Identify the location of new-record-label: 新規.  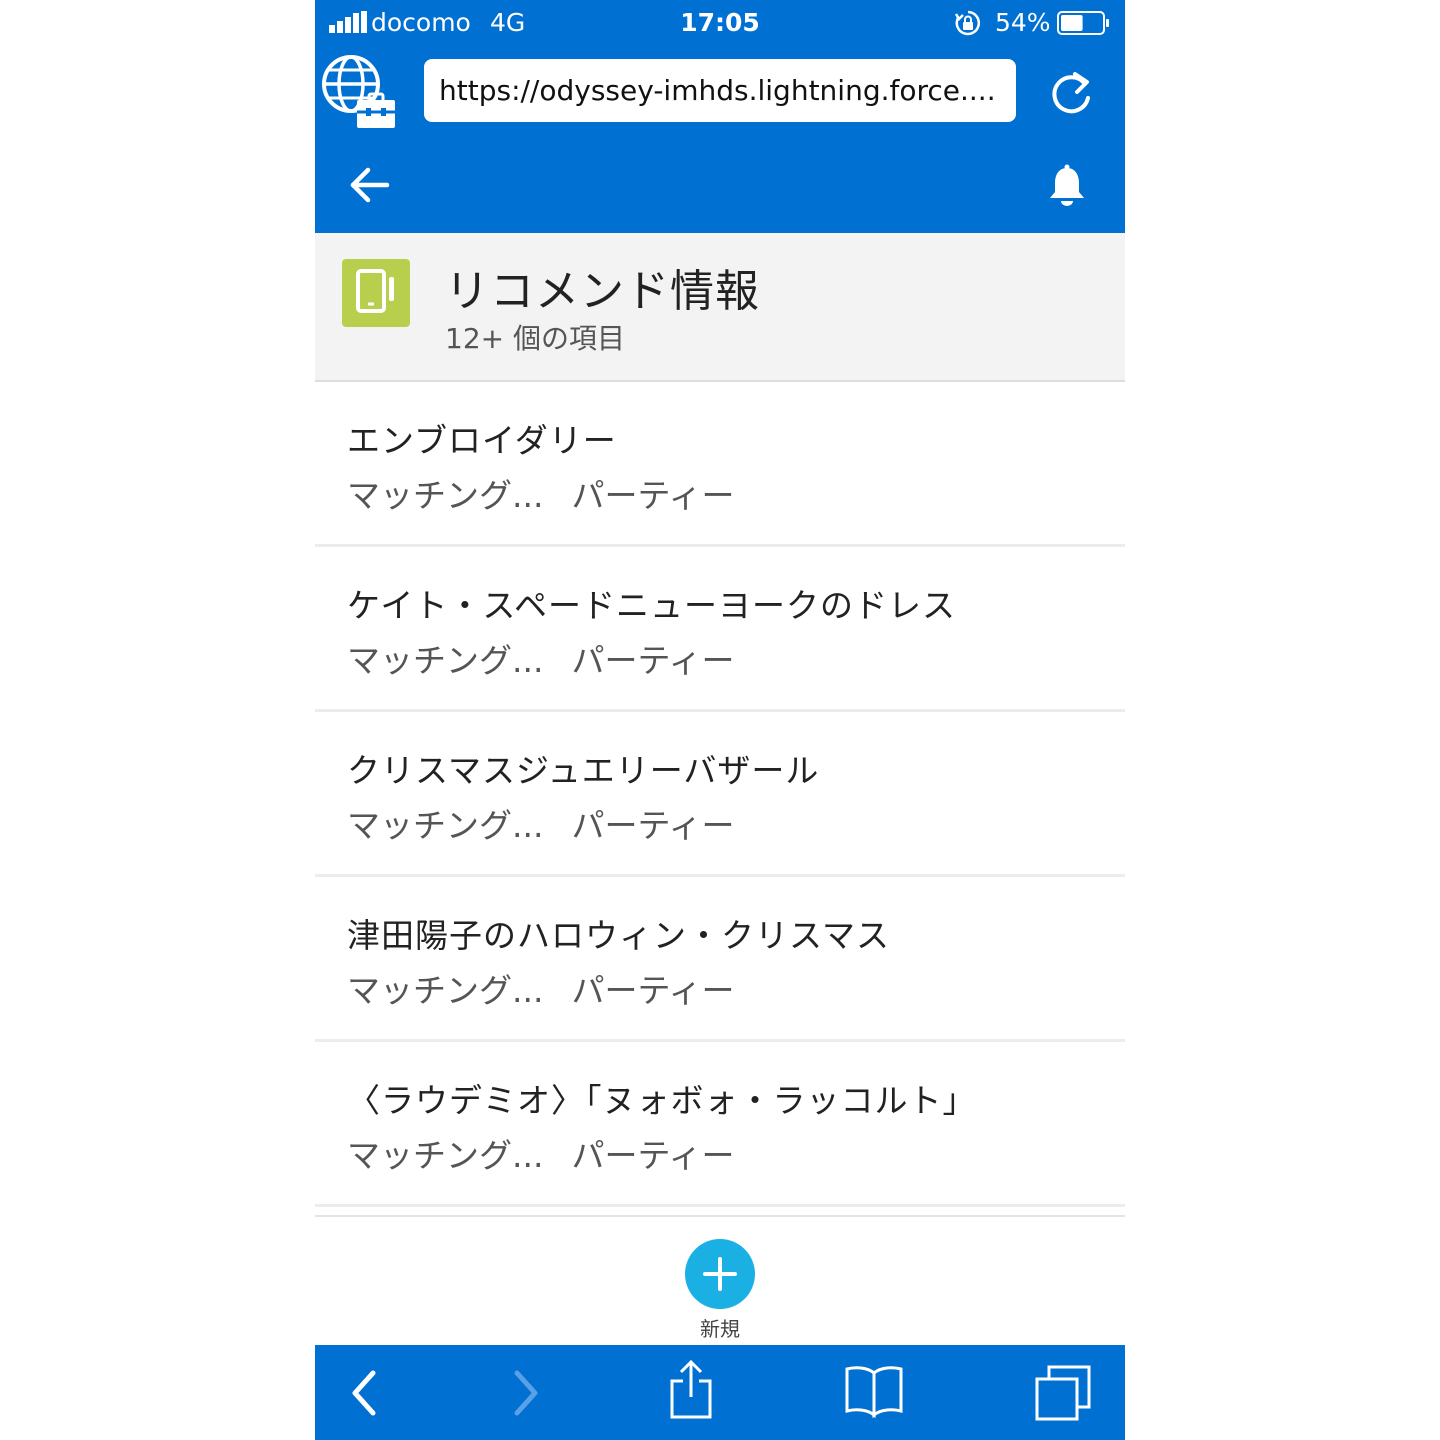
(720, 1329).